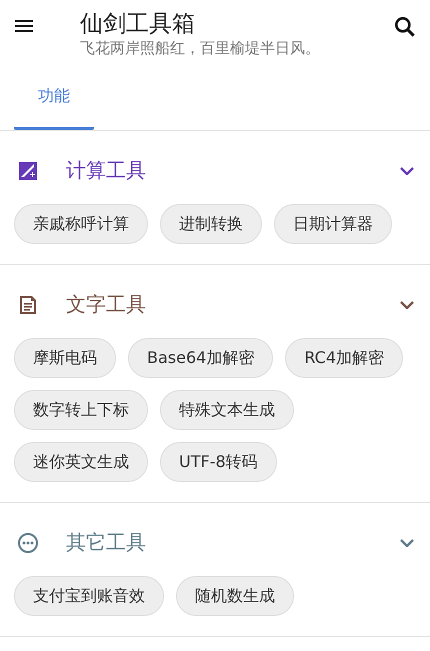  What do you see at coordinates (344, 358) in the screenshot?
I see `tool-chip: RC4加解密` at bounding box center [344, 358].